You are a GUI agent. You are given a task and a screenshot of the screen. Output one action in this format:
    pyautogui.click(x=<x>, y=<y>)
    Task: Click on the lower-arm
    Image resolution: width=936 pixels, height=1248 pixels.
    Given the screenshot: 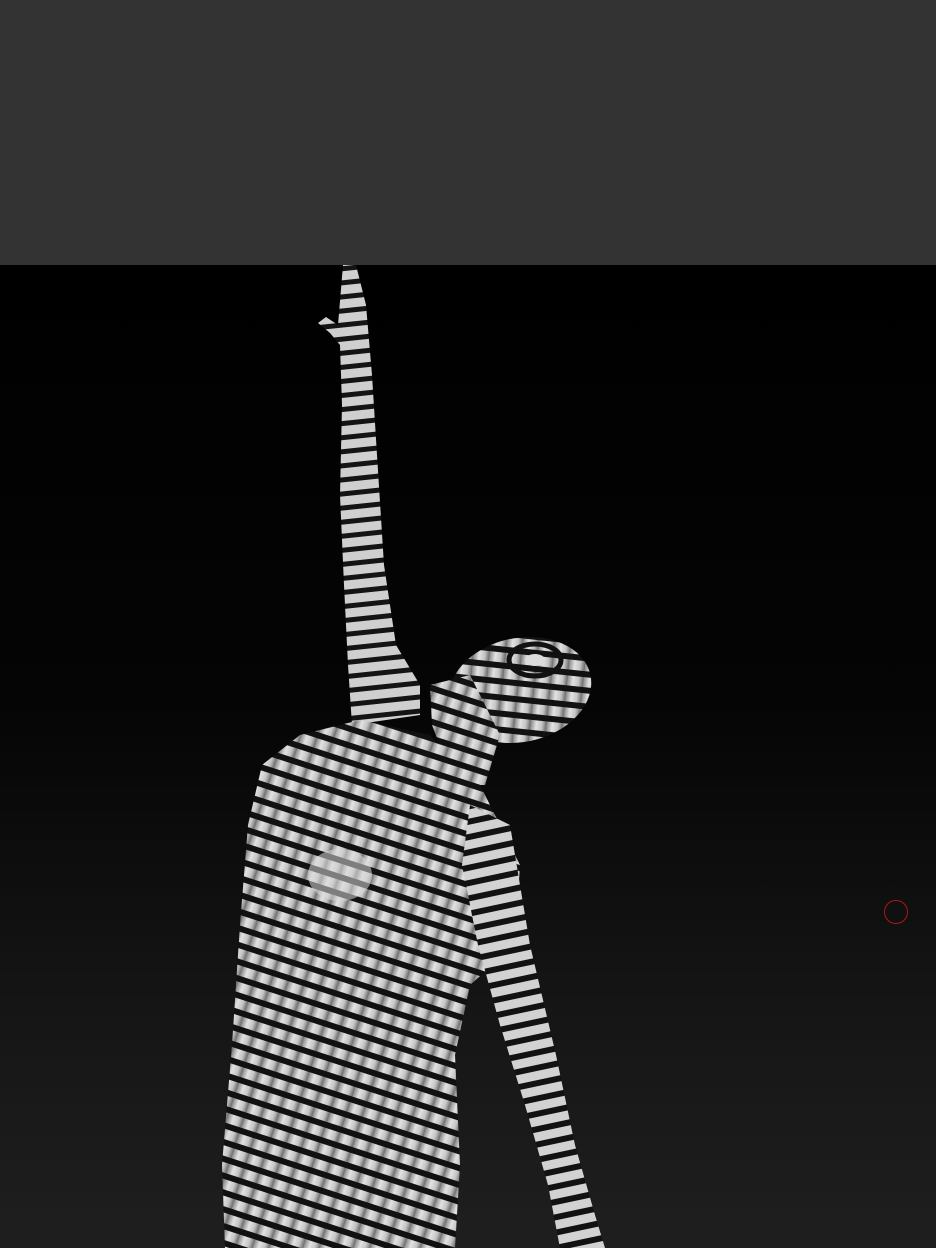 What is the action you would take?
    pyautogui.click(x=533, y=1026)
    